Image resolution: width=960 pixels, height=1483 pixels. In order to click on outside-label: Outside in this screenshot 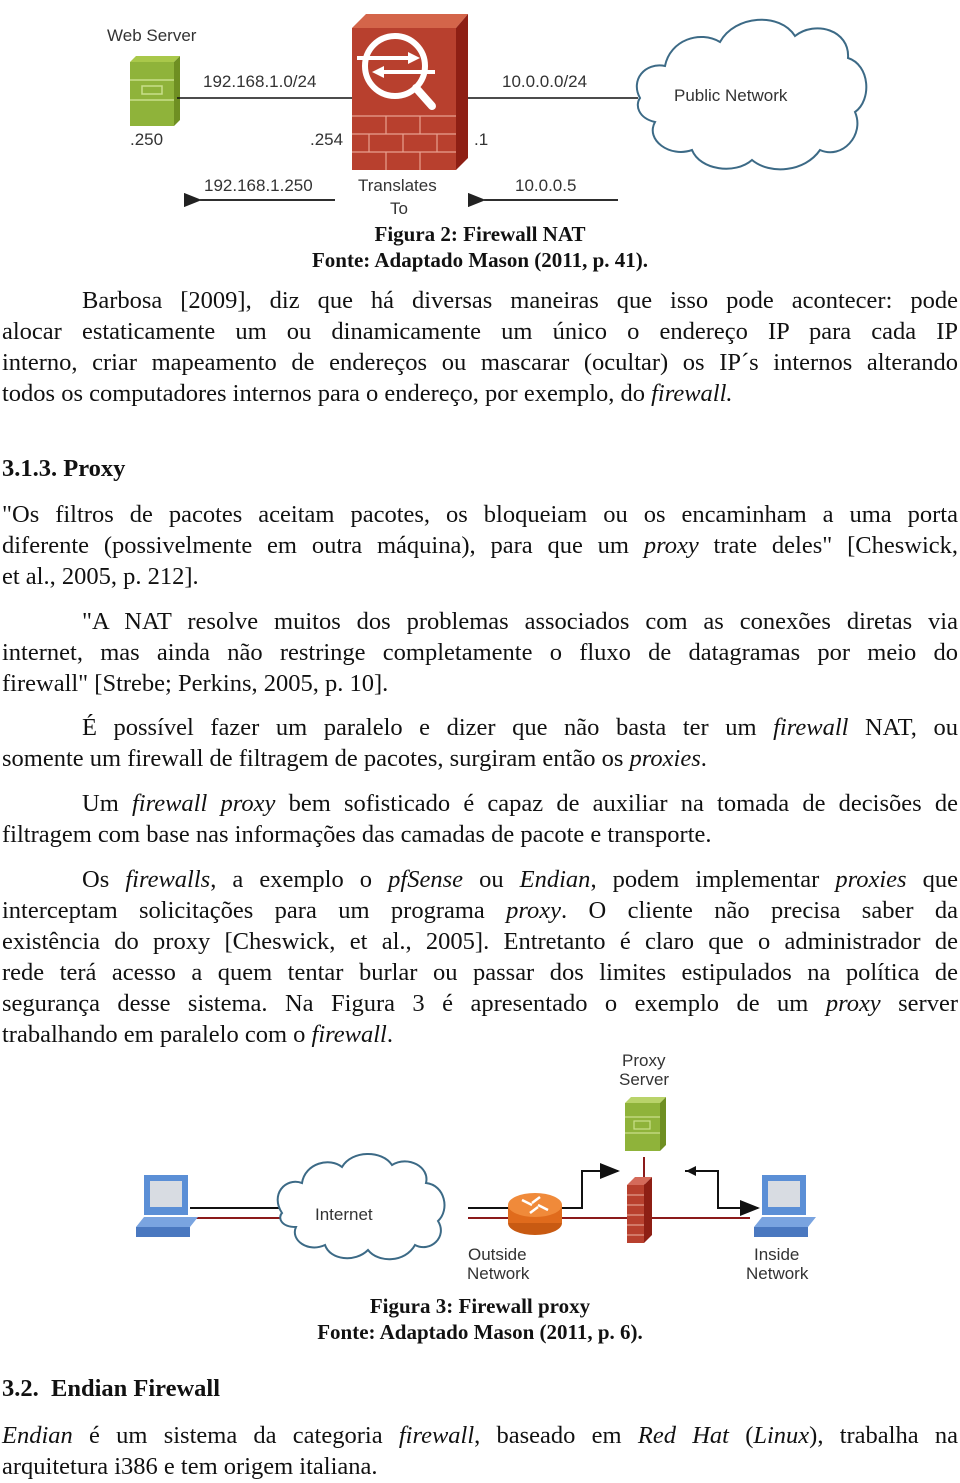, I will do `click(497, 1254)`.